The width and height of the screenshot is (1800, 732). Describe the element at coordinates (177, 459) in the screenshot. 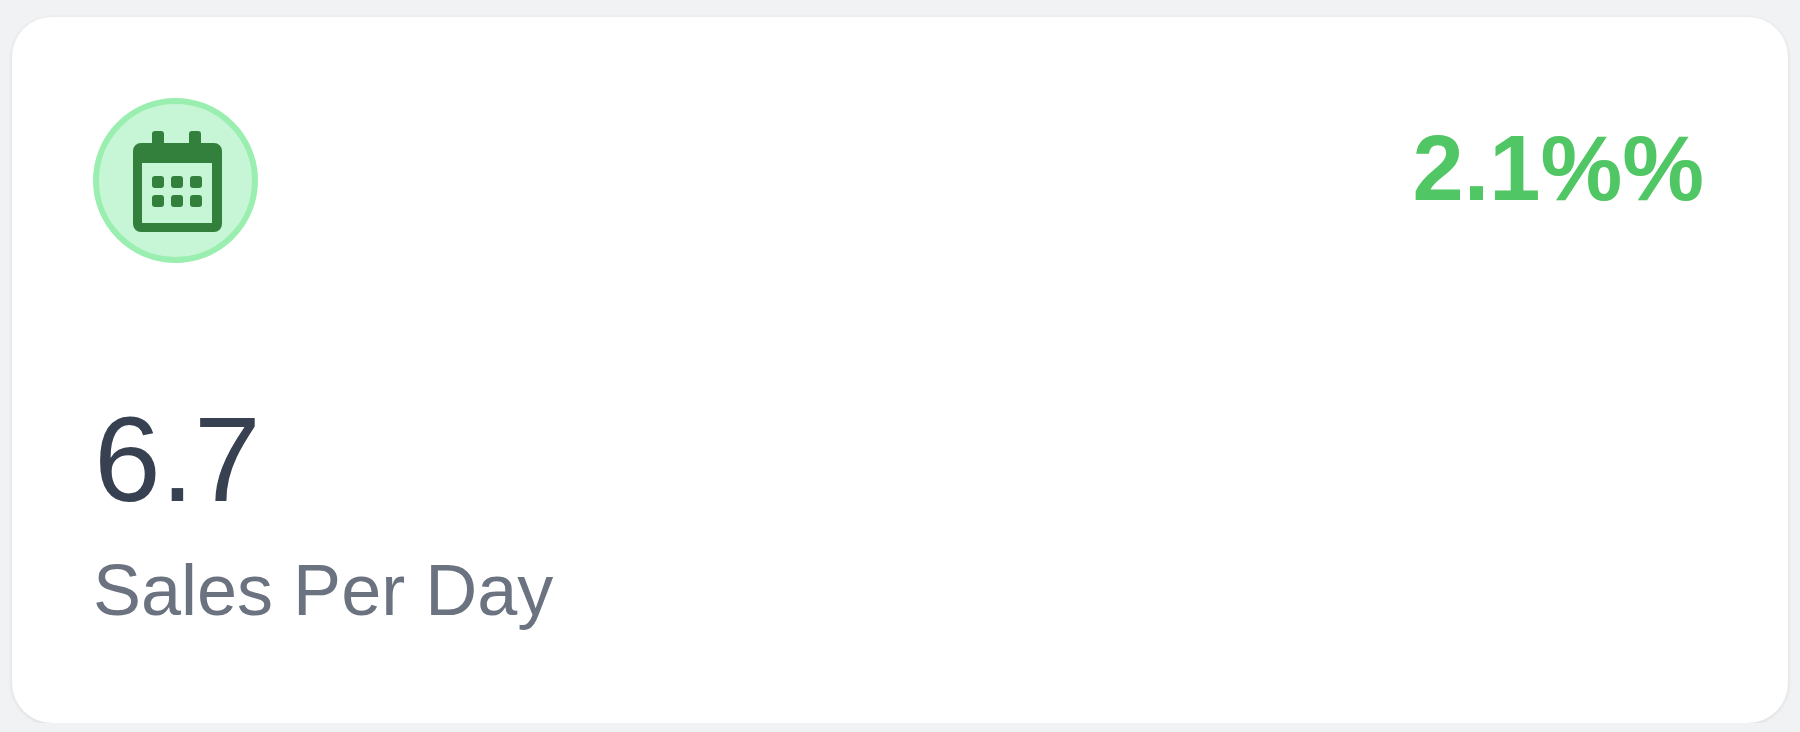

I see `stat-value: 6.7` at that location.